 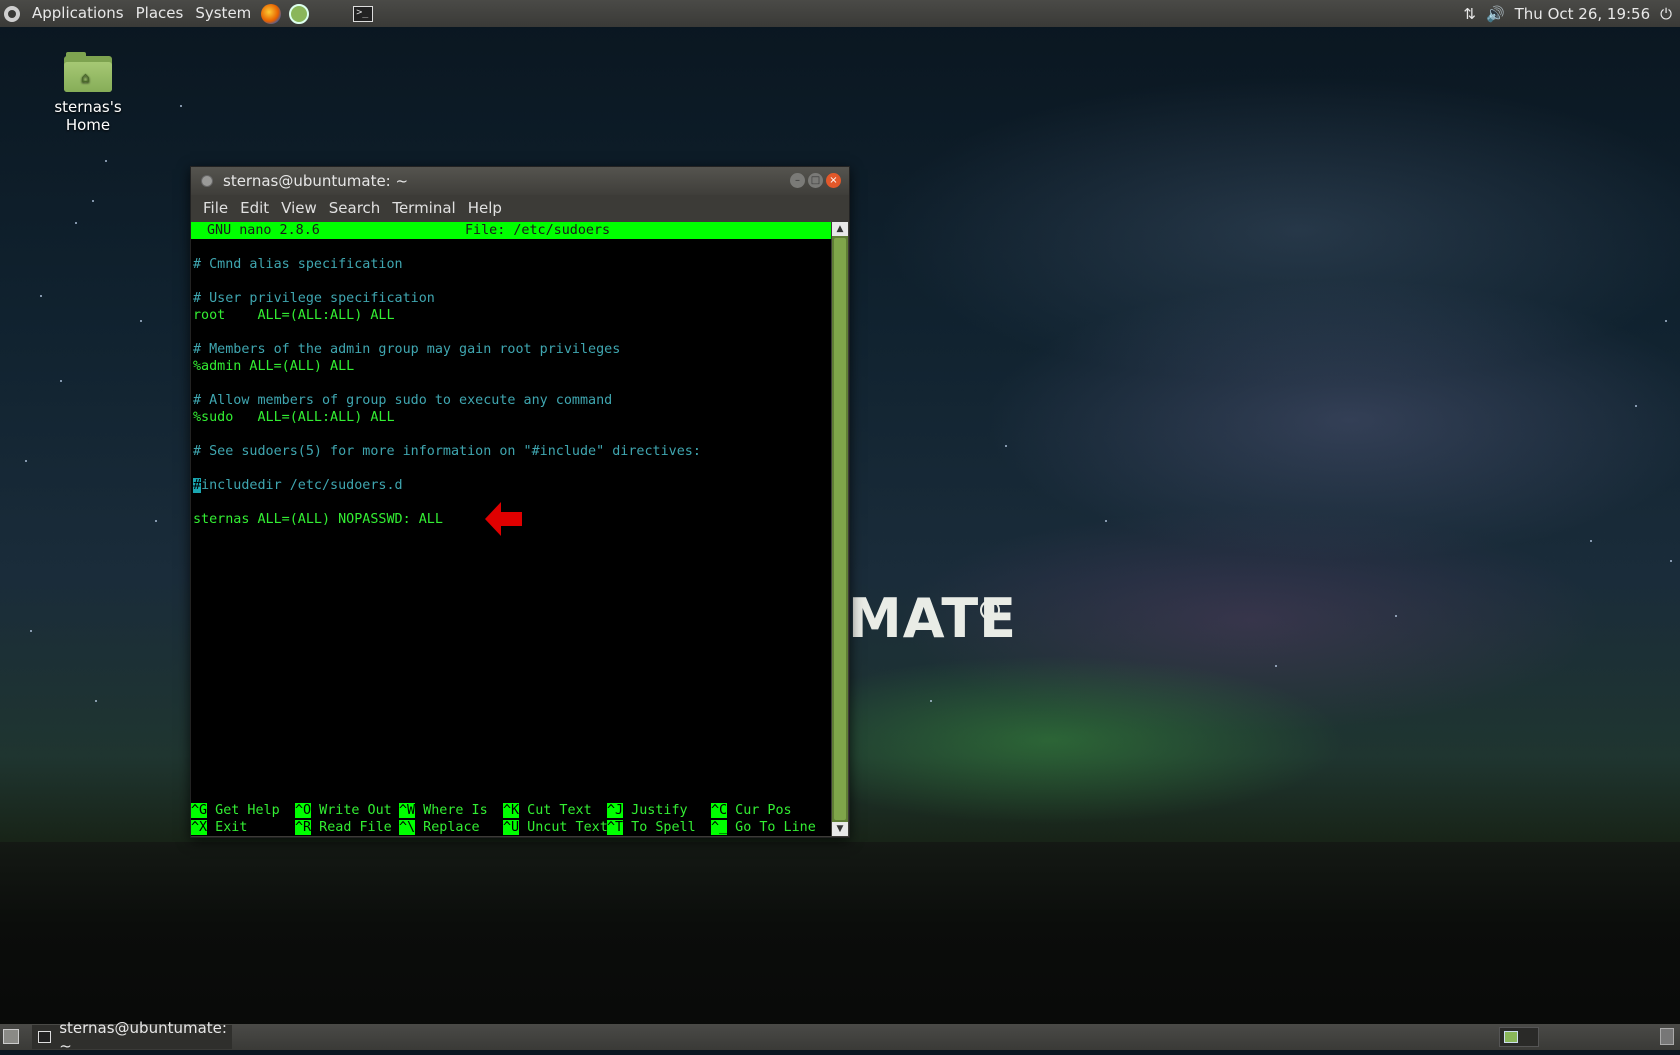 I want to click on text-cursor: #, so click(x=197, y=485).